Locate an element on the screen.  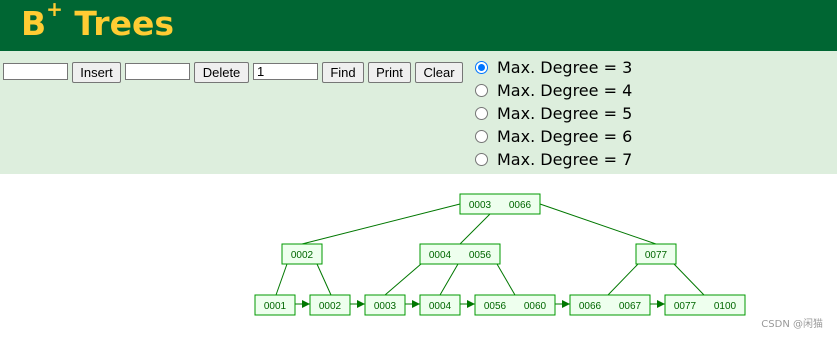
tree-node-leaf: 0002 is located at coordinates (330, 305).